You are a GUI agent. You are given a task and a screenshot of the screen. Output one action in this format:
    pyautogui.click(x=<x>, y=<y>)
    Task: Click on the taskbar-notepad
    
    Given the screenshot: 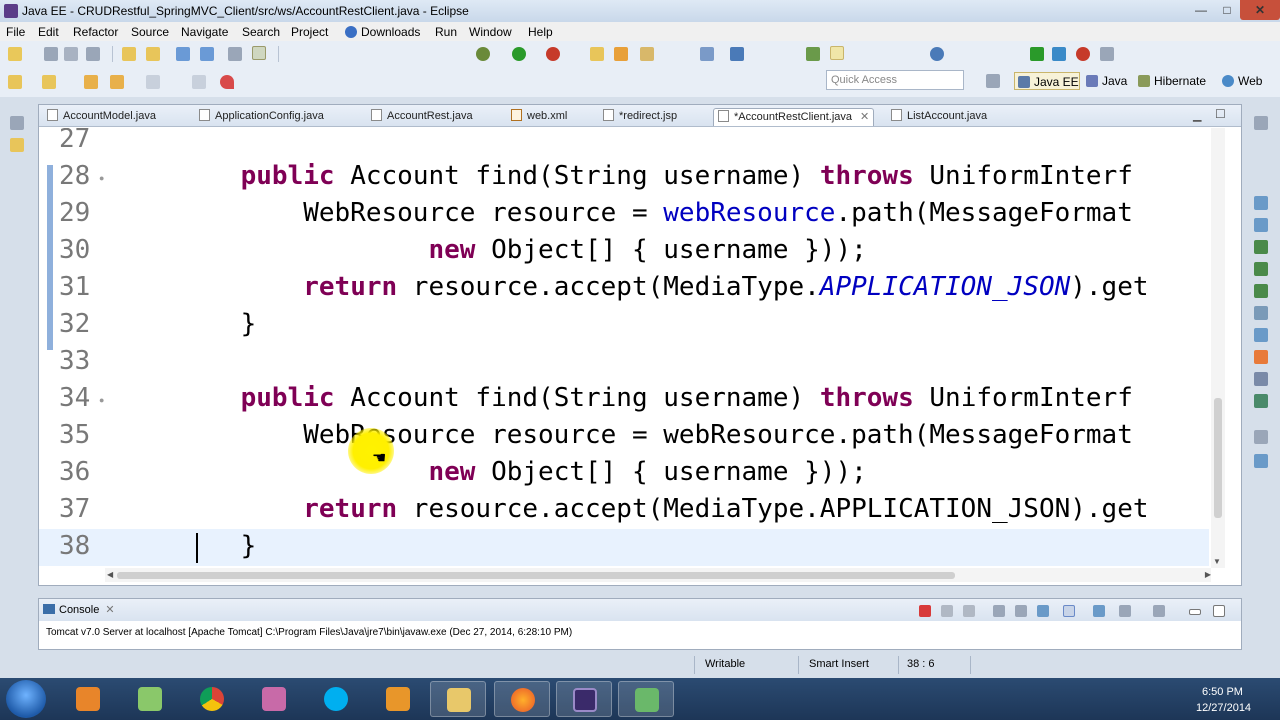 What is the action you would take?
    pyautogui.click(x=646, y=699)
    